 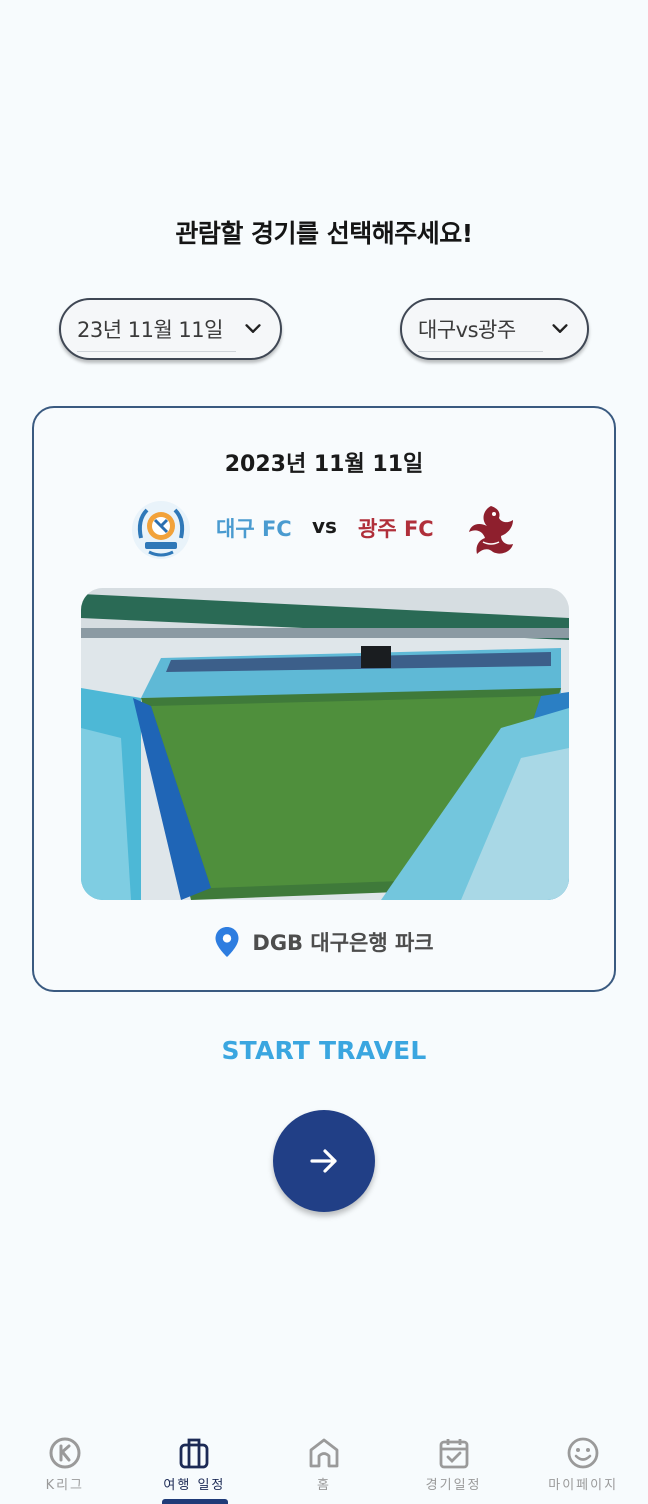 I want to click on arrow-right-icon, so click(x=323, y=1161).